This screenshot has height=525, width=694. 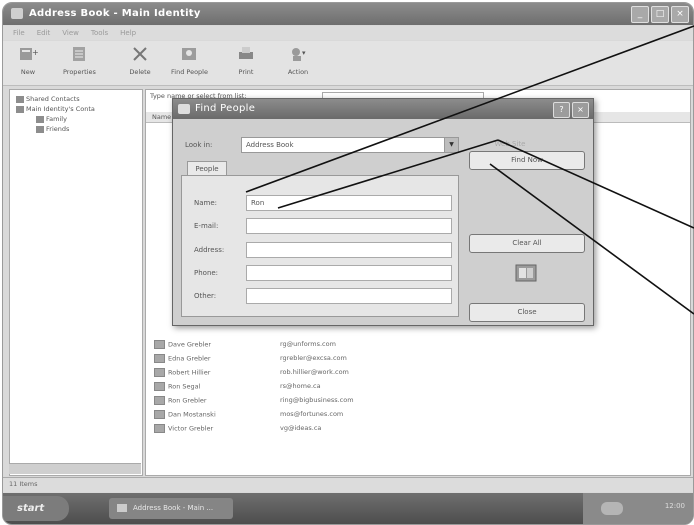 I want to click on other-field, so click(x=349, y=296).